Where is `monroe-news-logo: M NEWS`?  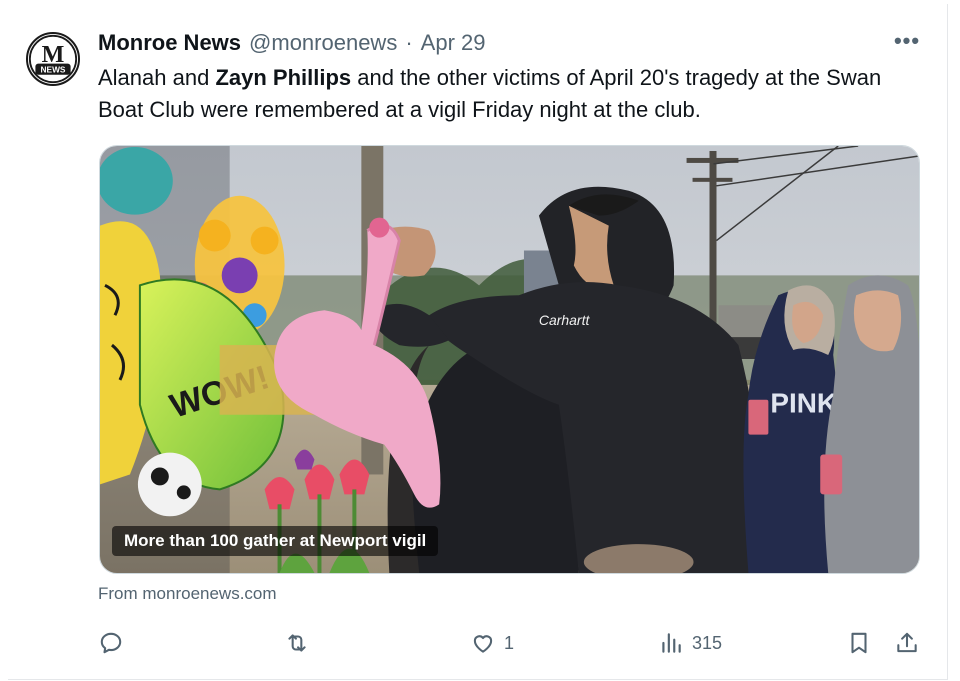
monroe-news-logo: M NEWS is located at coordinates (53, 59).